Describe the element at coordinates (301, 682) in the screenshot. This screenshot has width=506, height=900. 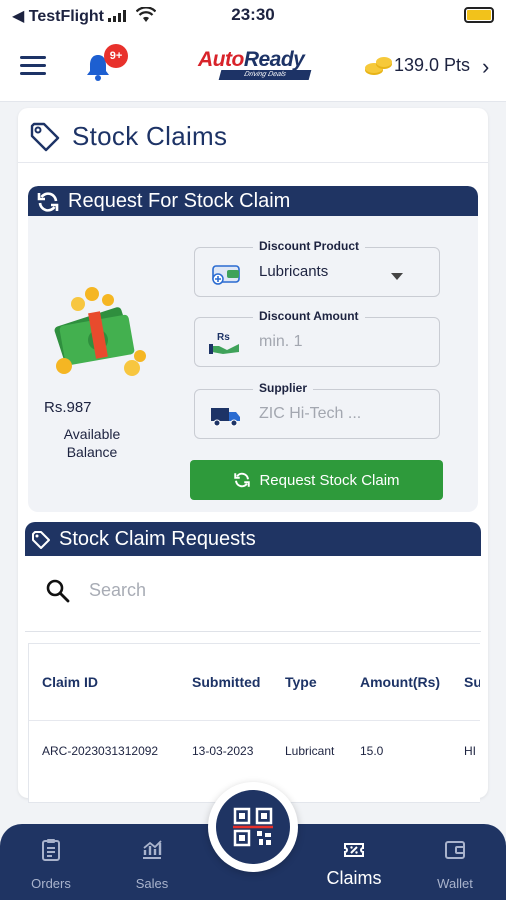
I see `column-header-type: Type` at that location.